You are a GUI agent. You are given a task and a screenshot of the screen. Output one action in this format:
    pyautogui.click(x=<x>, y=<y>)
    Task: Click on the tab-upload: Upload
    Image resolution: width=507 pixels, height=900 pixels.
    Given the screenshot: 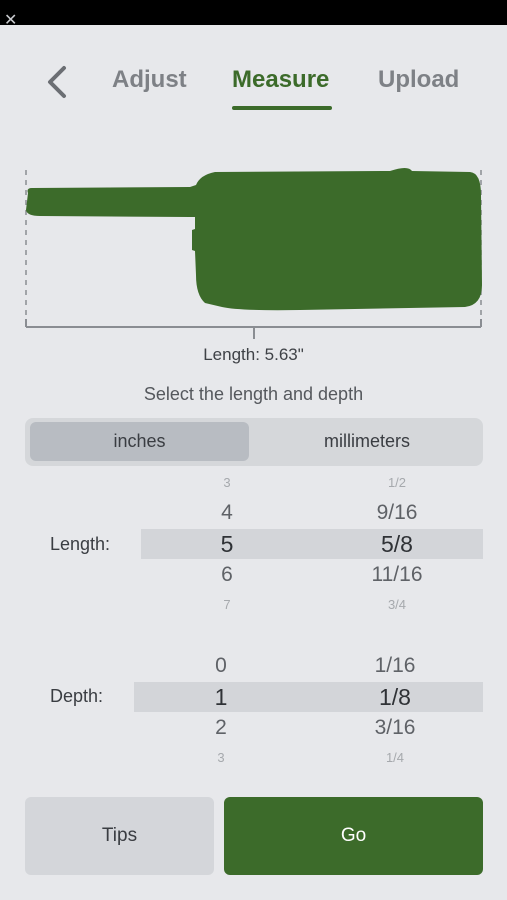 What is the action you would take?
    pyautogui.click(x=418, y=83)
    